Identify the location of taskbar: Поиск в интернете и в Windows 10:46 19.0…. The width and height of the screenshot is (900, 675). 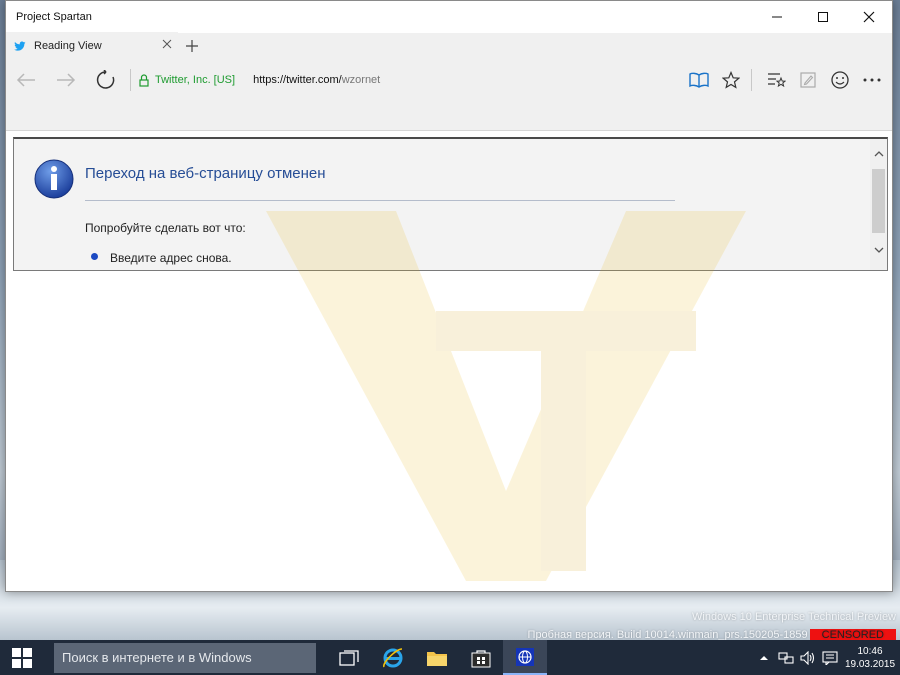
(450, 657).